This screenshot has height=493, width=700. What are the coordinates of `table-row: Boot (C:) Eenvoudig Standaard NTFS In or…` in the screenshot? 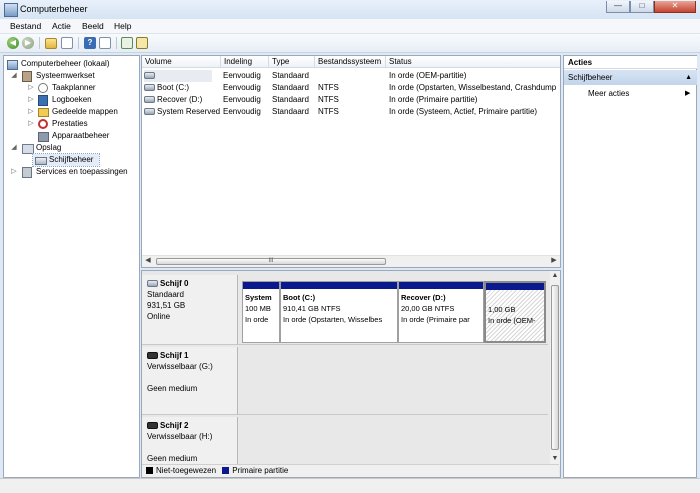 It's located at (351, 88).